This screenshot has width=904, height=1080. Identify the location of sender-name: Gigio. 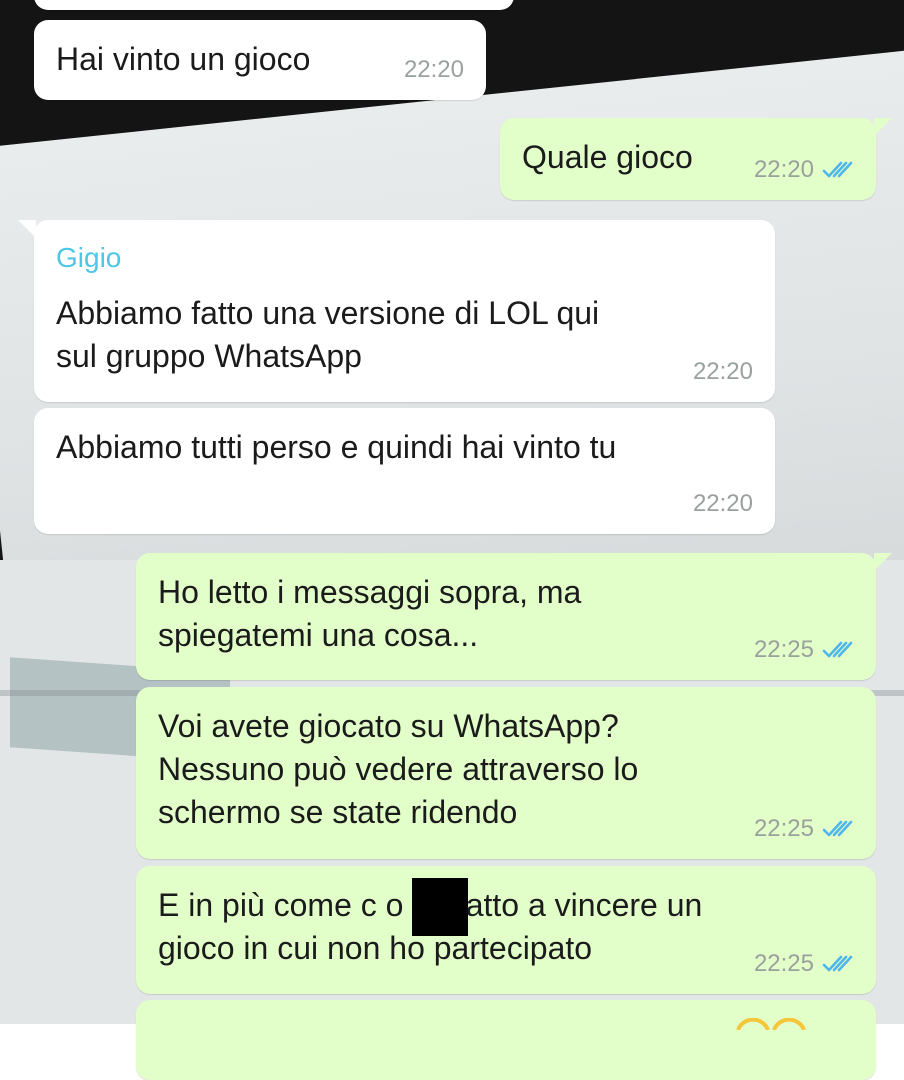
(88, 258).